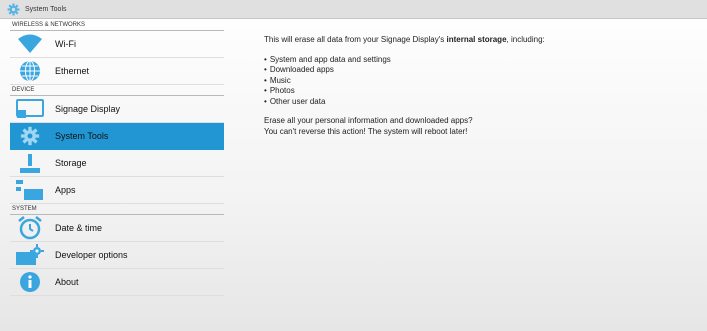  What do you see at coordinates (30, 190) in the screenshot?
I see `apps-icon` at bounding box center [30, 190].